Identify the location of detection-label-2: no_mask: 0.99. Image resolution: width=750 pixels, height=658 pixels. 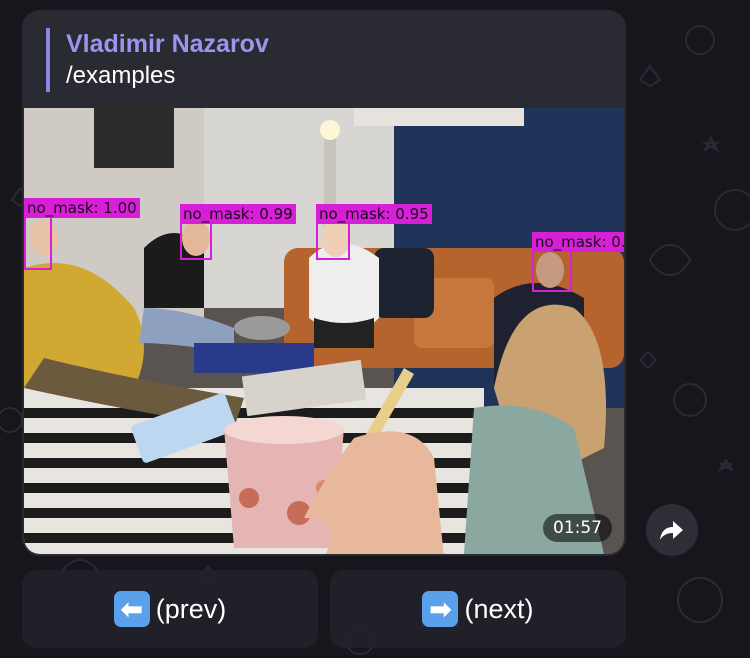
(238, 214).